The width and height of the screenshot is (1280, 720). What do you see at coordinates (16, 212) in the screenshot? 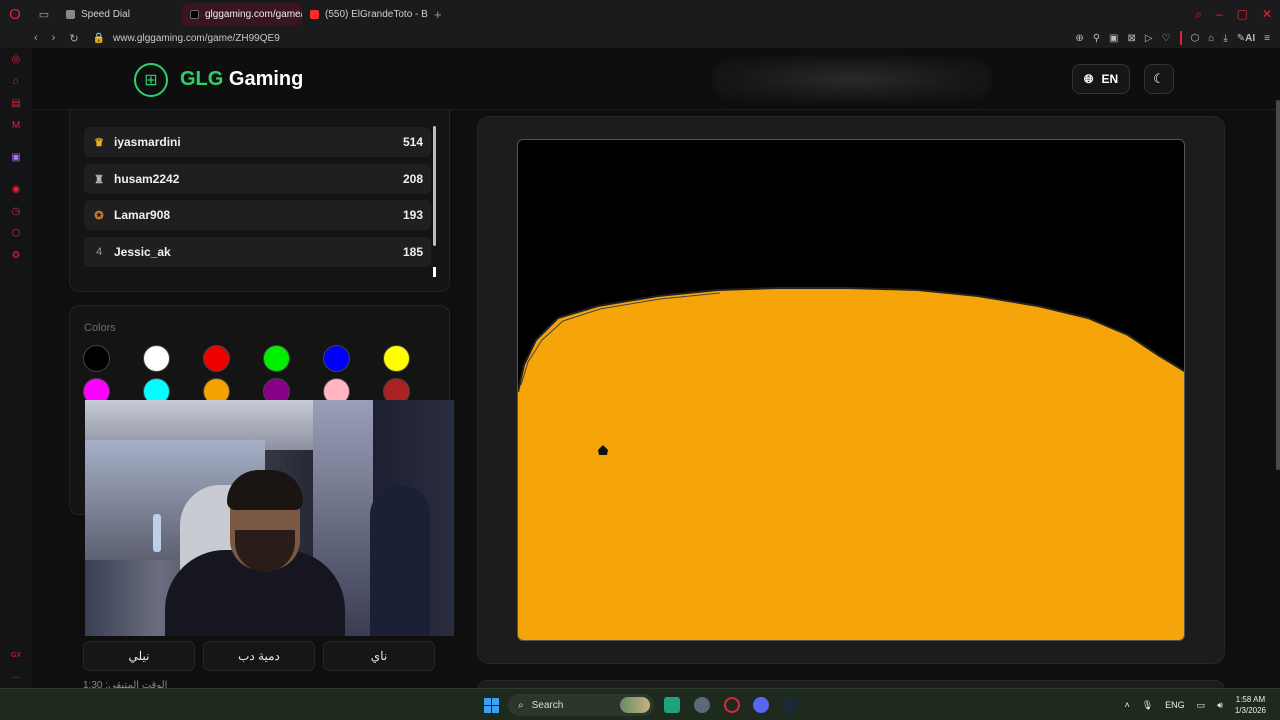
I see `history-icon: ◷` at bounding box center [16, 212].